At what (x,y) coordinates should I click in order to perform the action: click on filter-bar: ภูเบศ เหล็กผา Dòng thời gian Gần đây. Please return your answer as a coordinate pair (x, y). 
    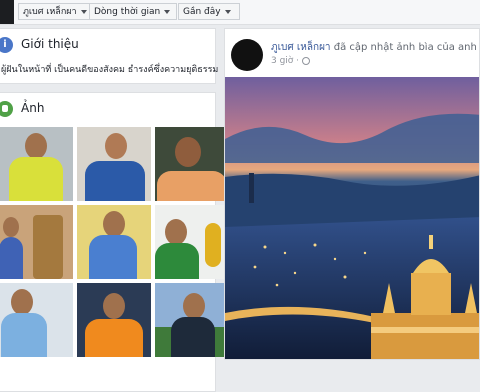
    Looking at the image, I should click on (240, 12).